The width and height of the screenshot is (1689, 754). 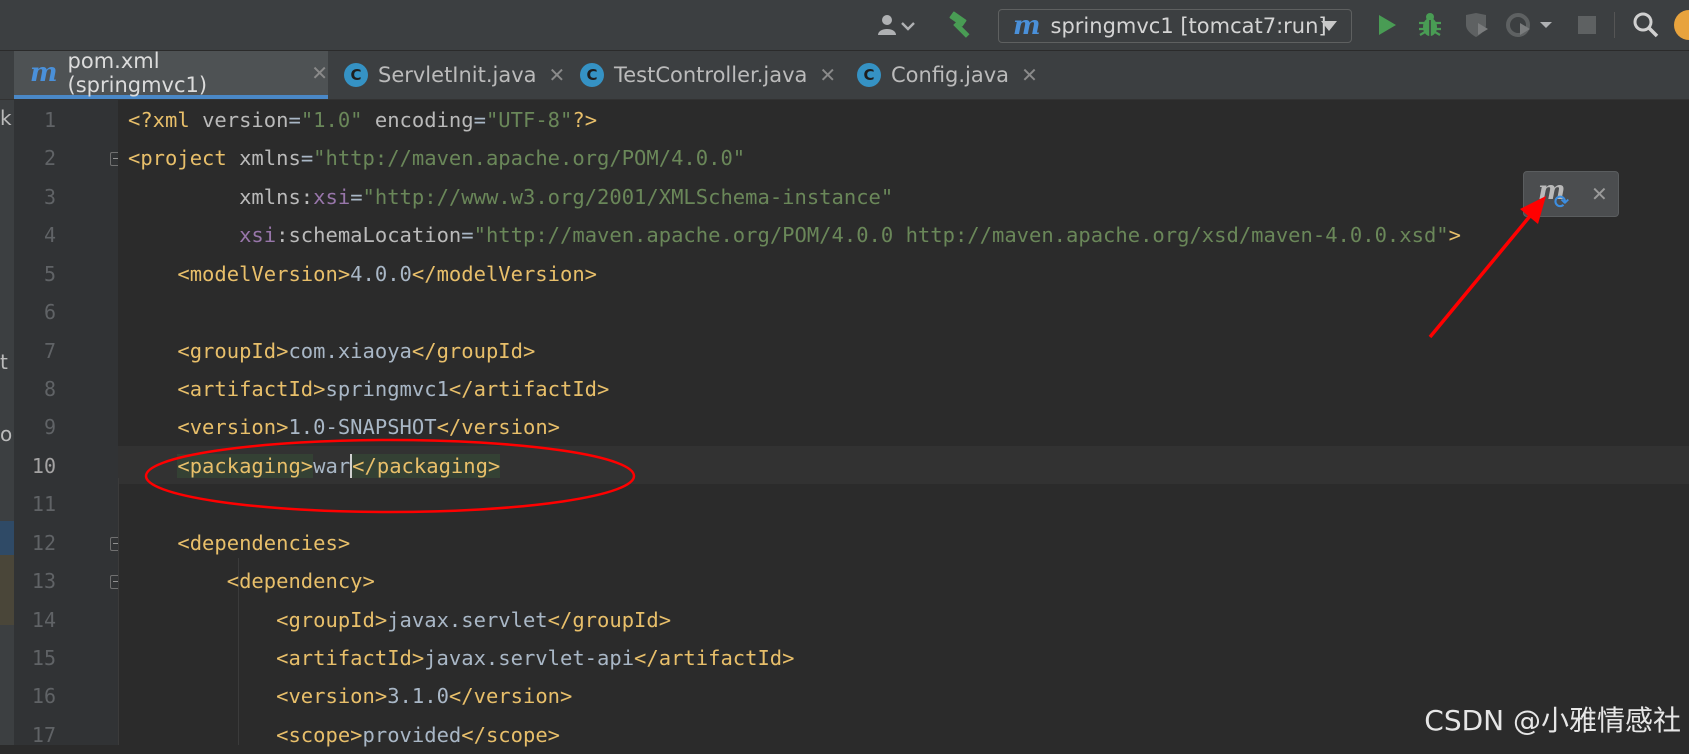 I want to click on tab-label: Config.java, so click(x=950, y=75).